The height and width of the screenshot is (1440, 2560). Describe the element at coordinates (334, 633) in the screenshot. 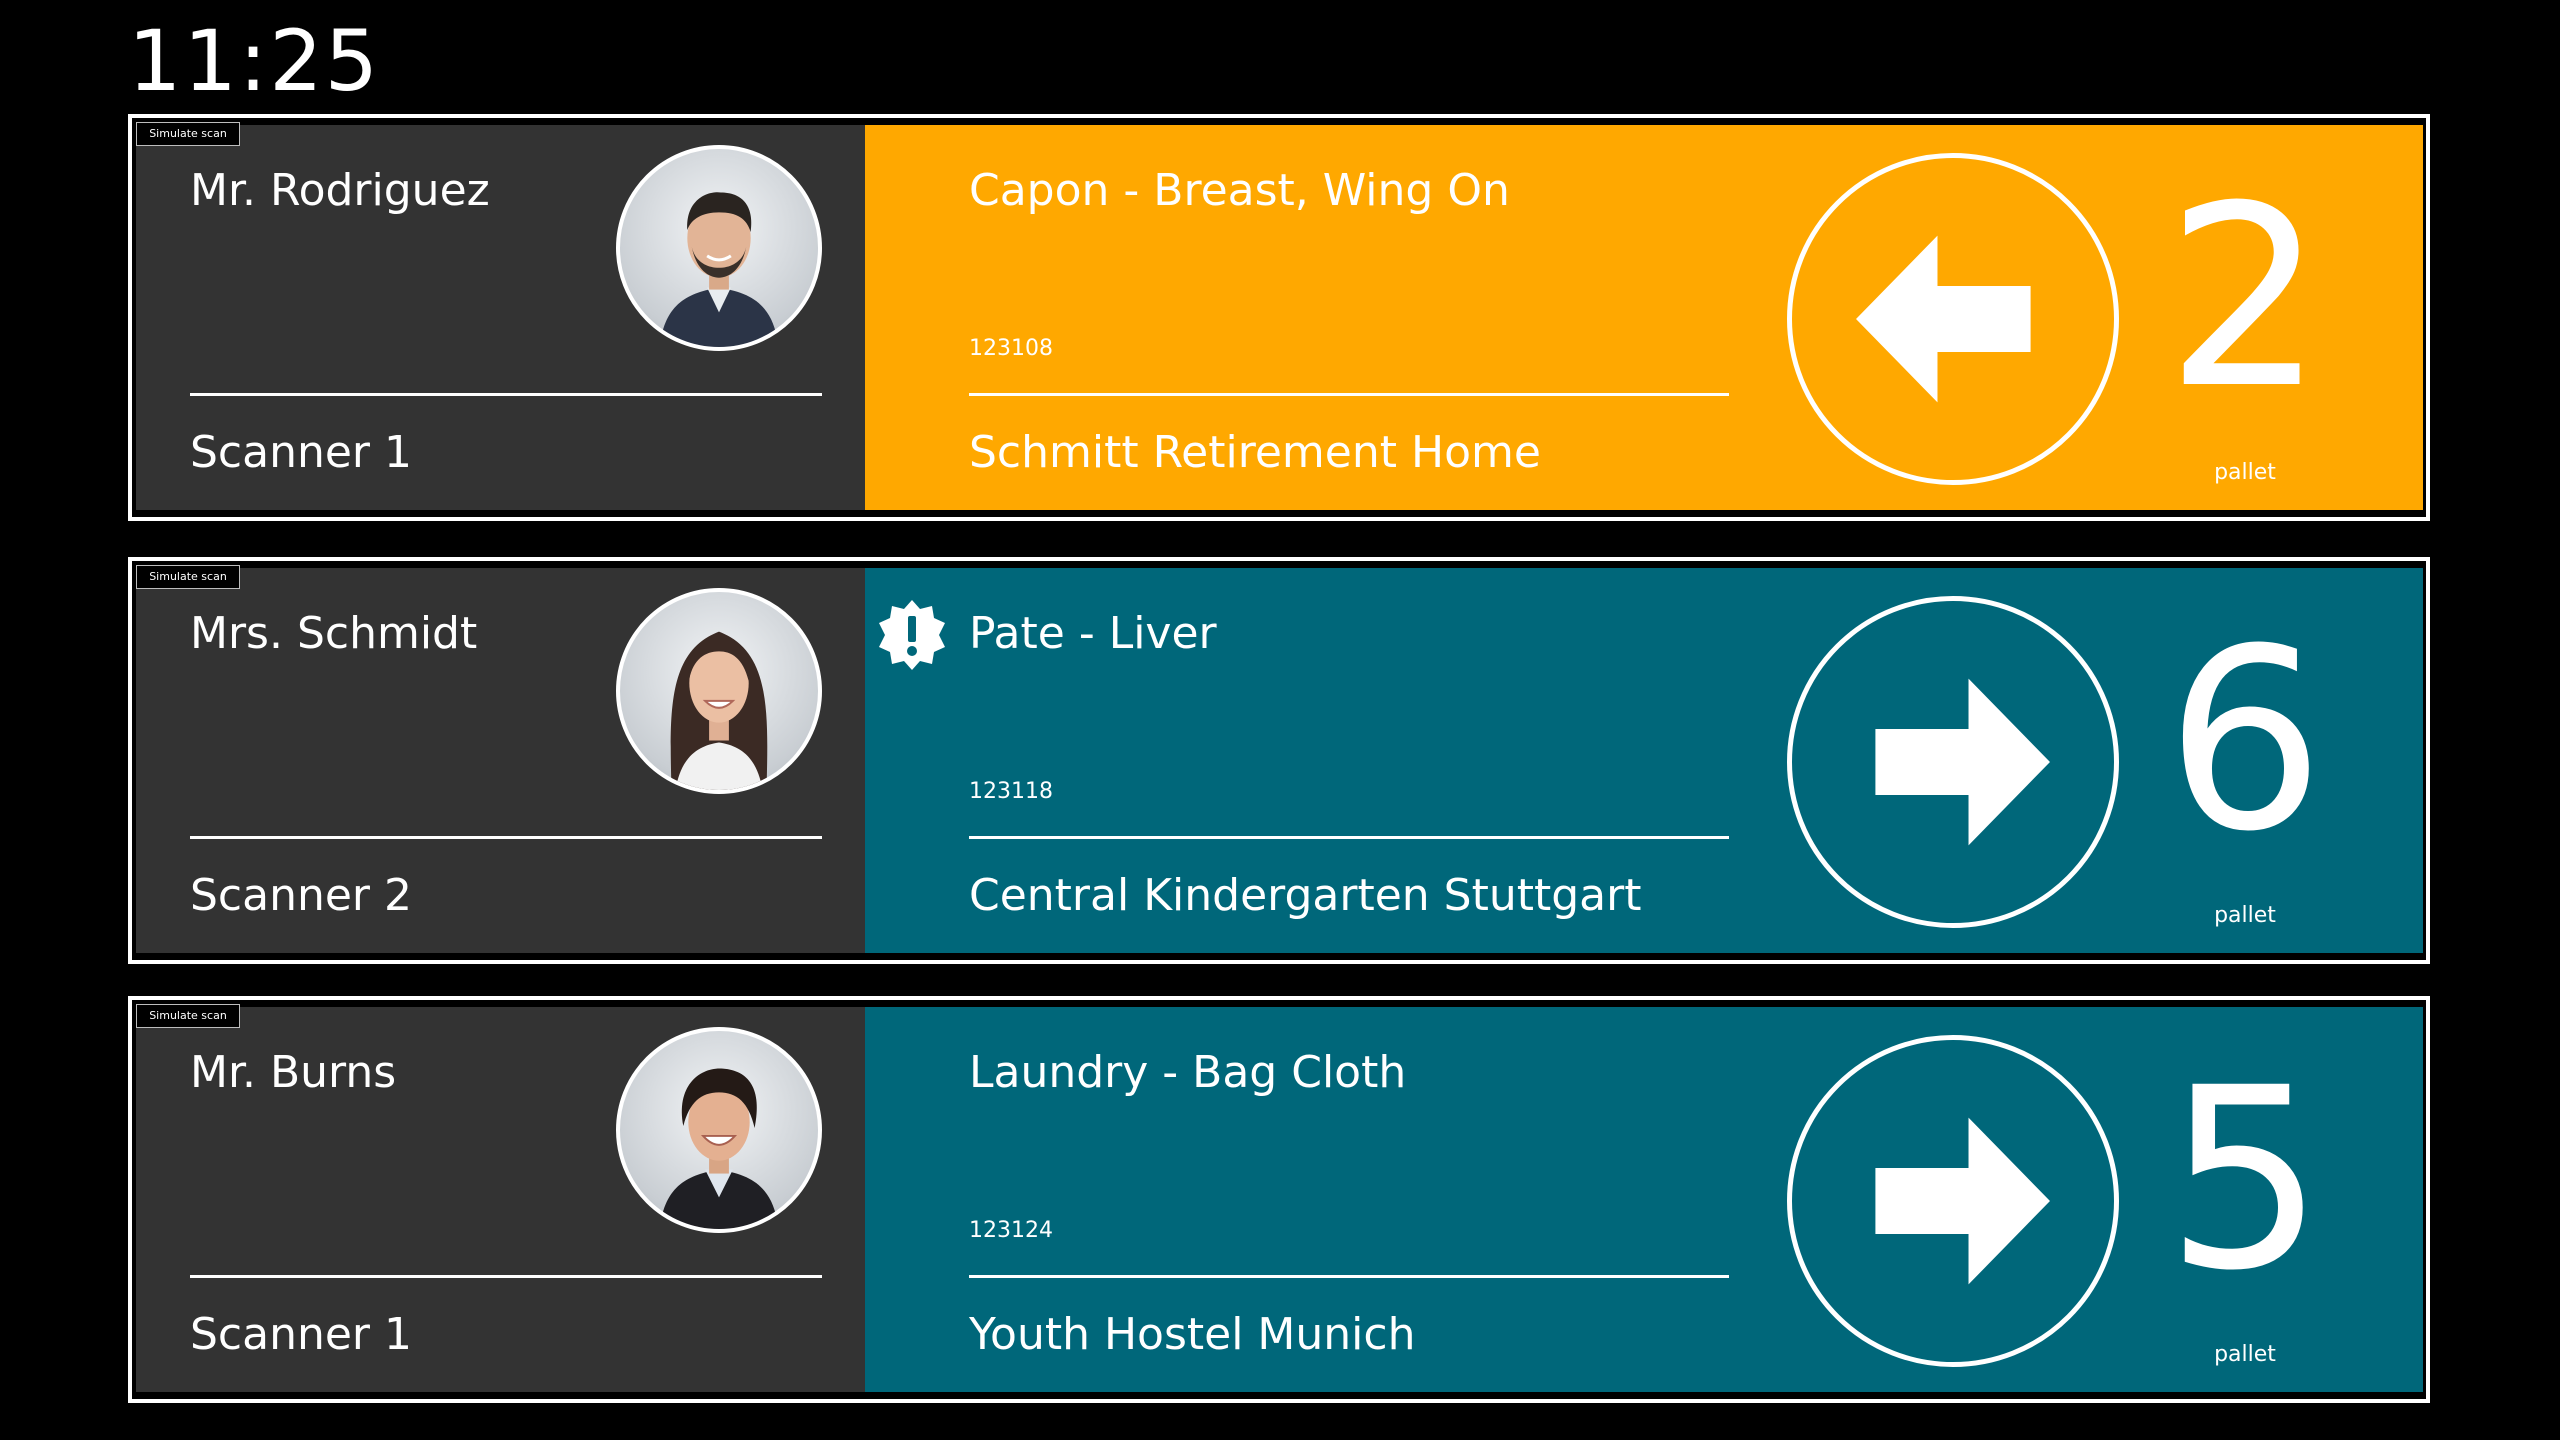

I see `operator-name: Mrs. Schmidt` at that location.